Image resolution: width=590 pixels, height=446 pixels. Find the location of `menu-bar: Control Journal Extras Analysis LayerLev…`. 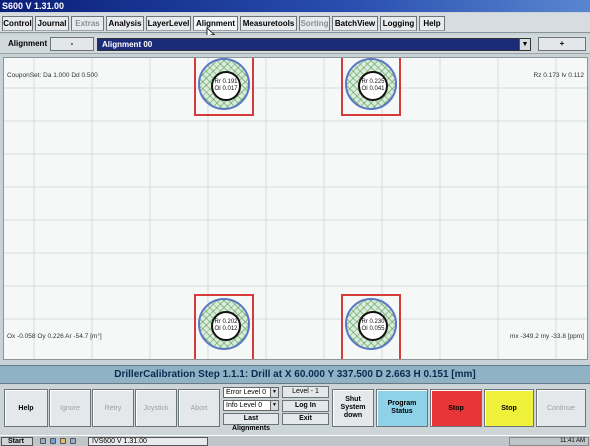

menu-bar: Control Journal Extras Analysis LayerLev… is located at coordinates (295, 27).